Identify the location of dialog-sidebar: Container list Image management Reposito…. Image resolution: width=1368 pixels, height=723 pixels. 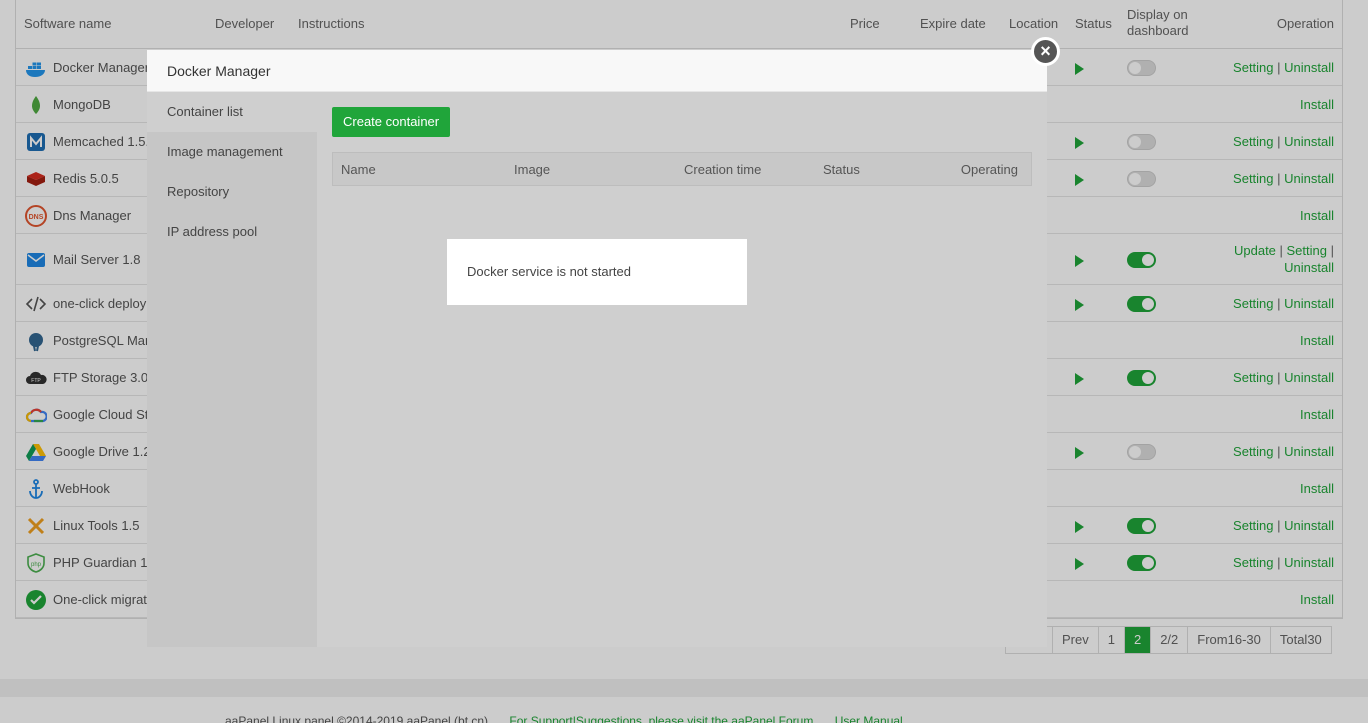
(232, 369).